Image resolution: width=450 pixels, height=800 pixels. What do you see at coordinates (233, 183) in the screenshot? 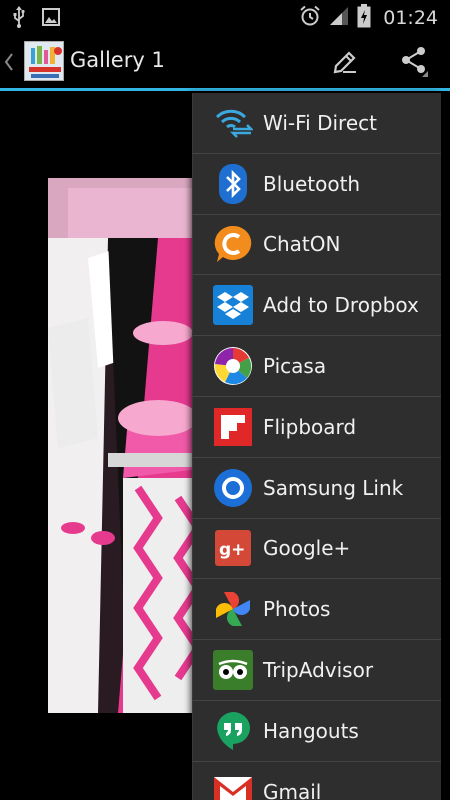
I see `bluetooth-icon` at bounding box center [233, 183].